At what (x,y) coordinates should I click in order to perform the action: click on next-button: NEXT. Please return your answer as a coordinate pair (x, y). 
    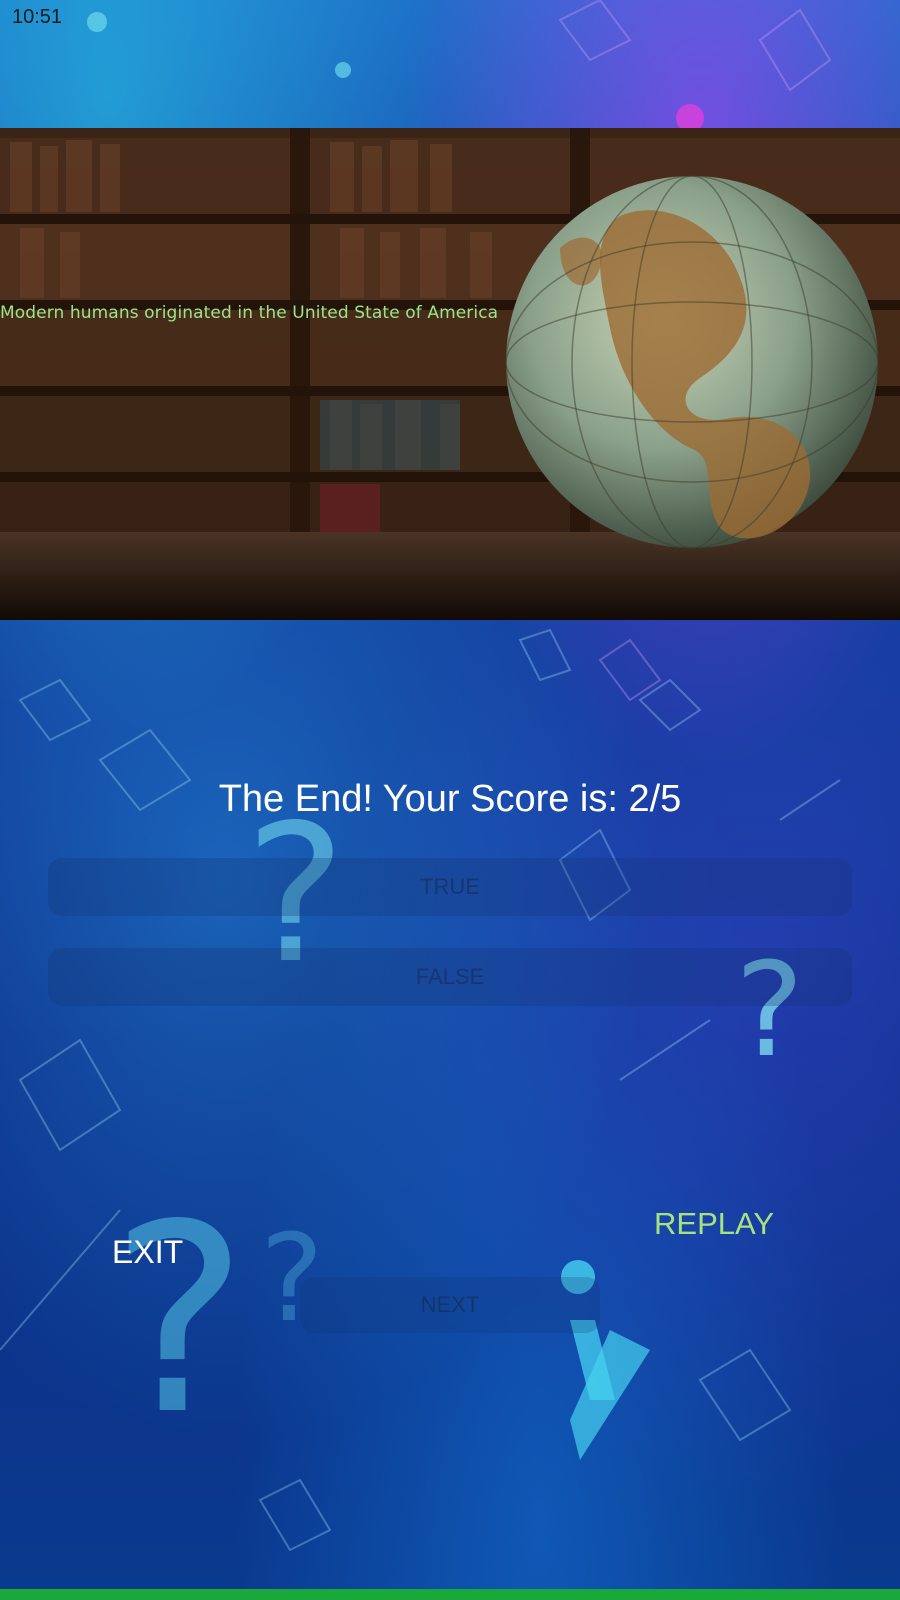
    Looking at the image, I should click on (450, 1305).